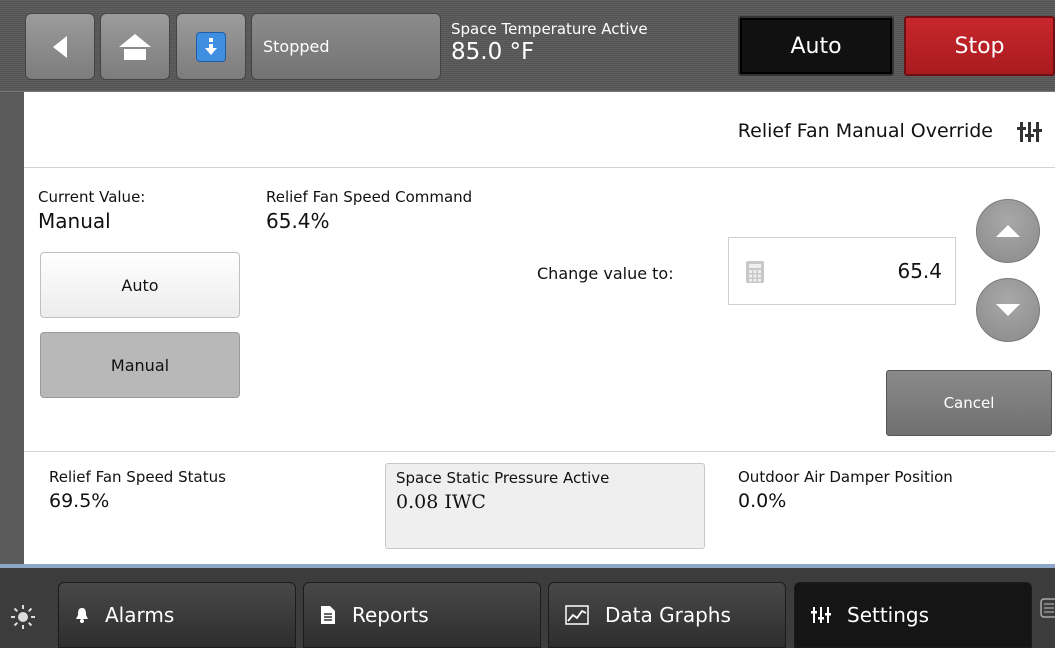 The width and height of the screenshot is (1055, 648). I want to click on manual-button: Manual, so click(140, 365).